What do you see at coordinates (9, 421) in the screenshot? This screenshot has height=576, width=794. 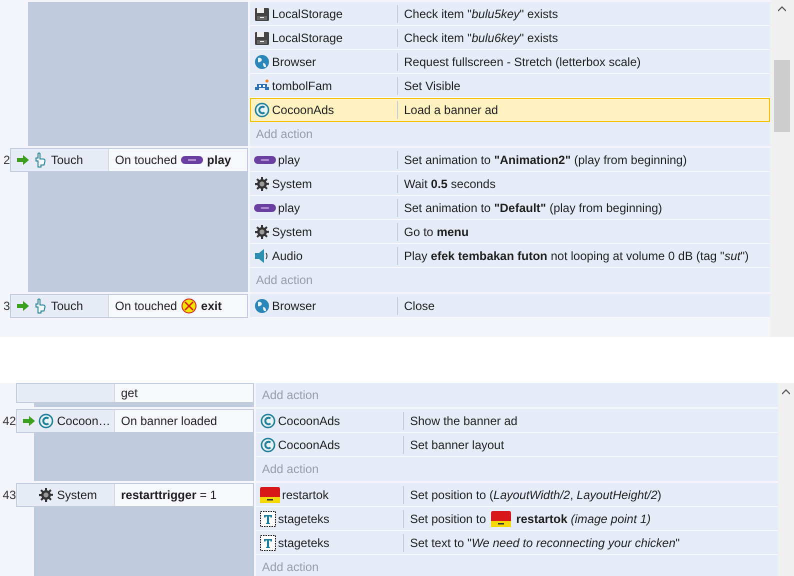 I see `line-number: 42` at bounding box center [9, 421].